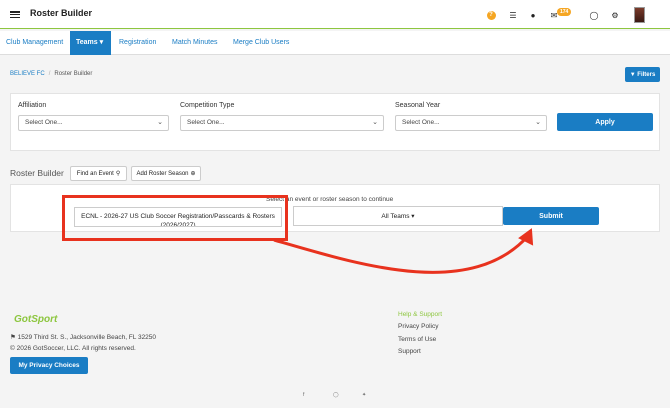  What do you see at coordinates (513, 15) in the screenshot?
I see `list-icon: ☰` at bounding box center [513, 15].